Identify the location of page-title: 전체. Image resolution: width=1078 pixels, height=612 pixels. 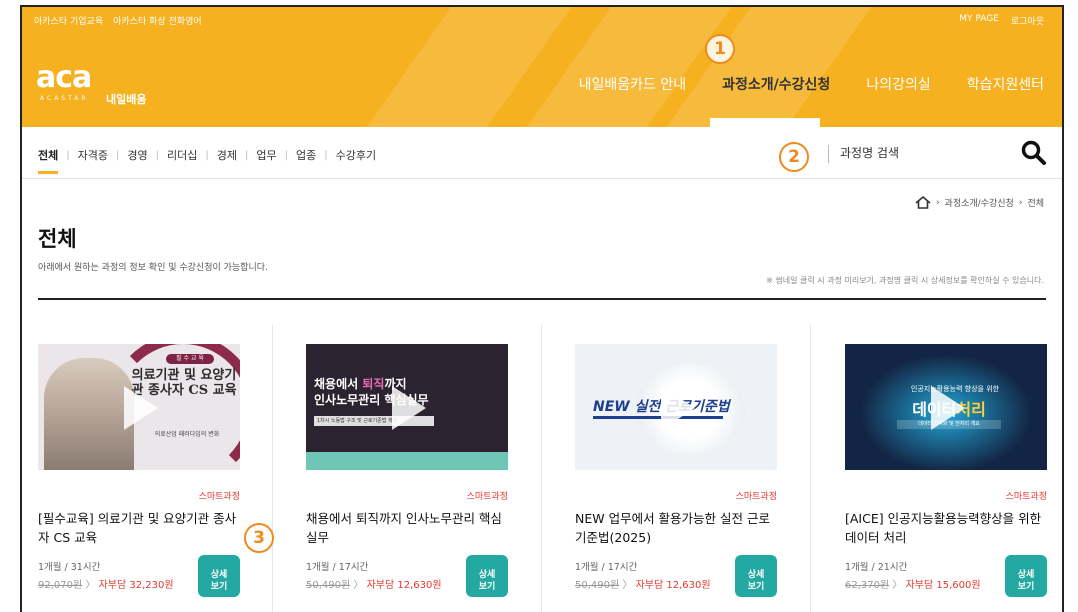
(57, 239).